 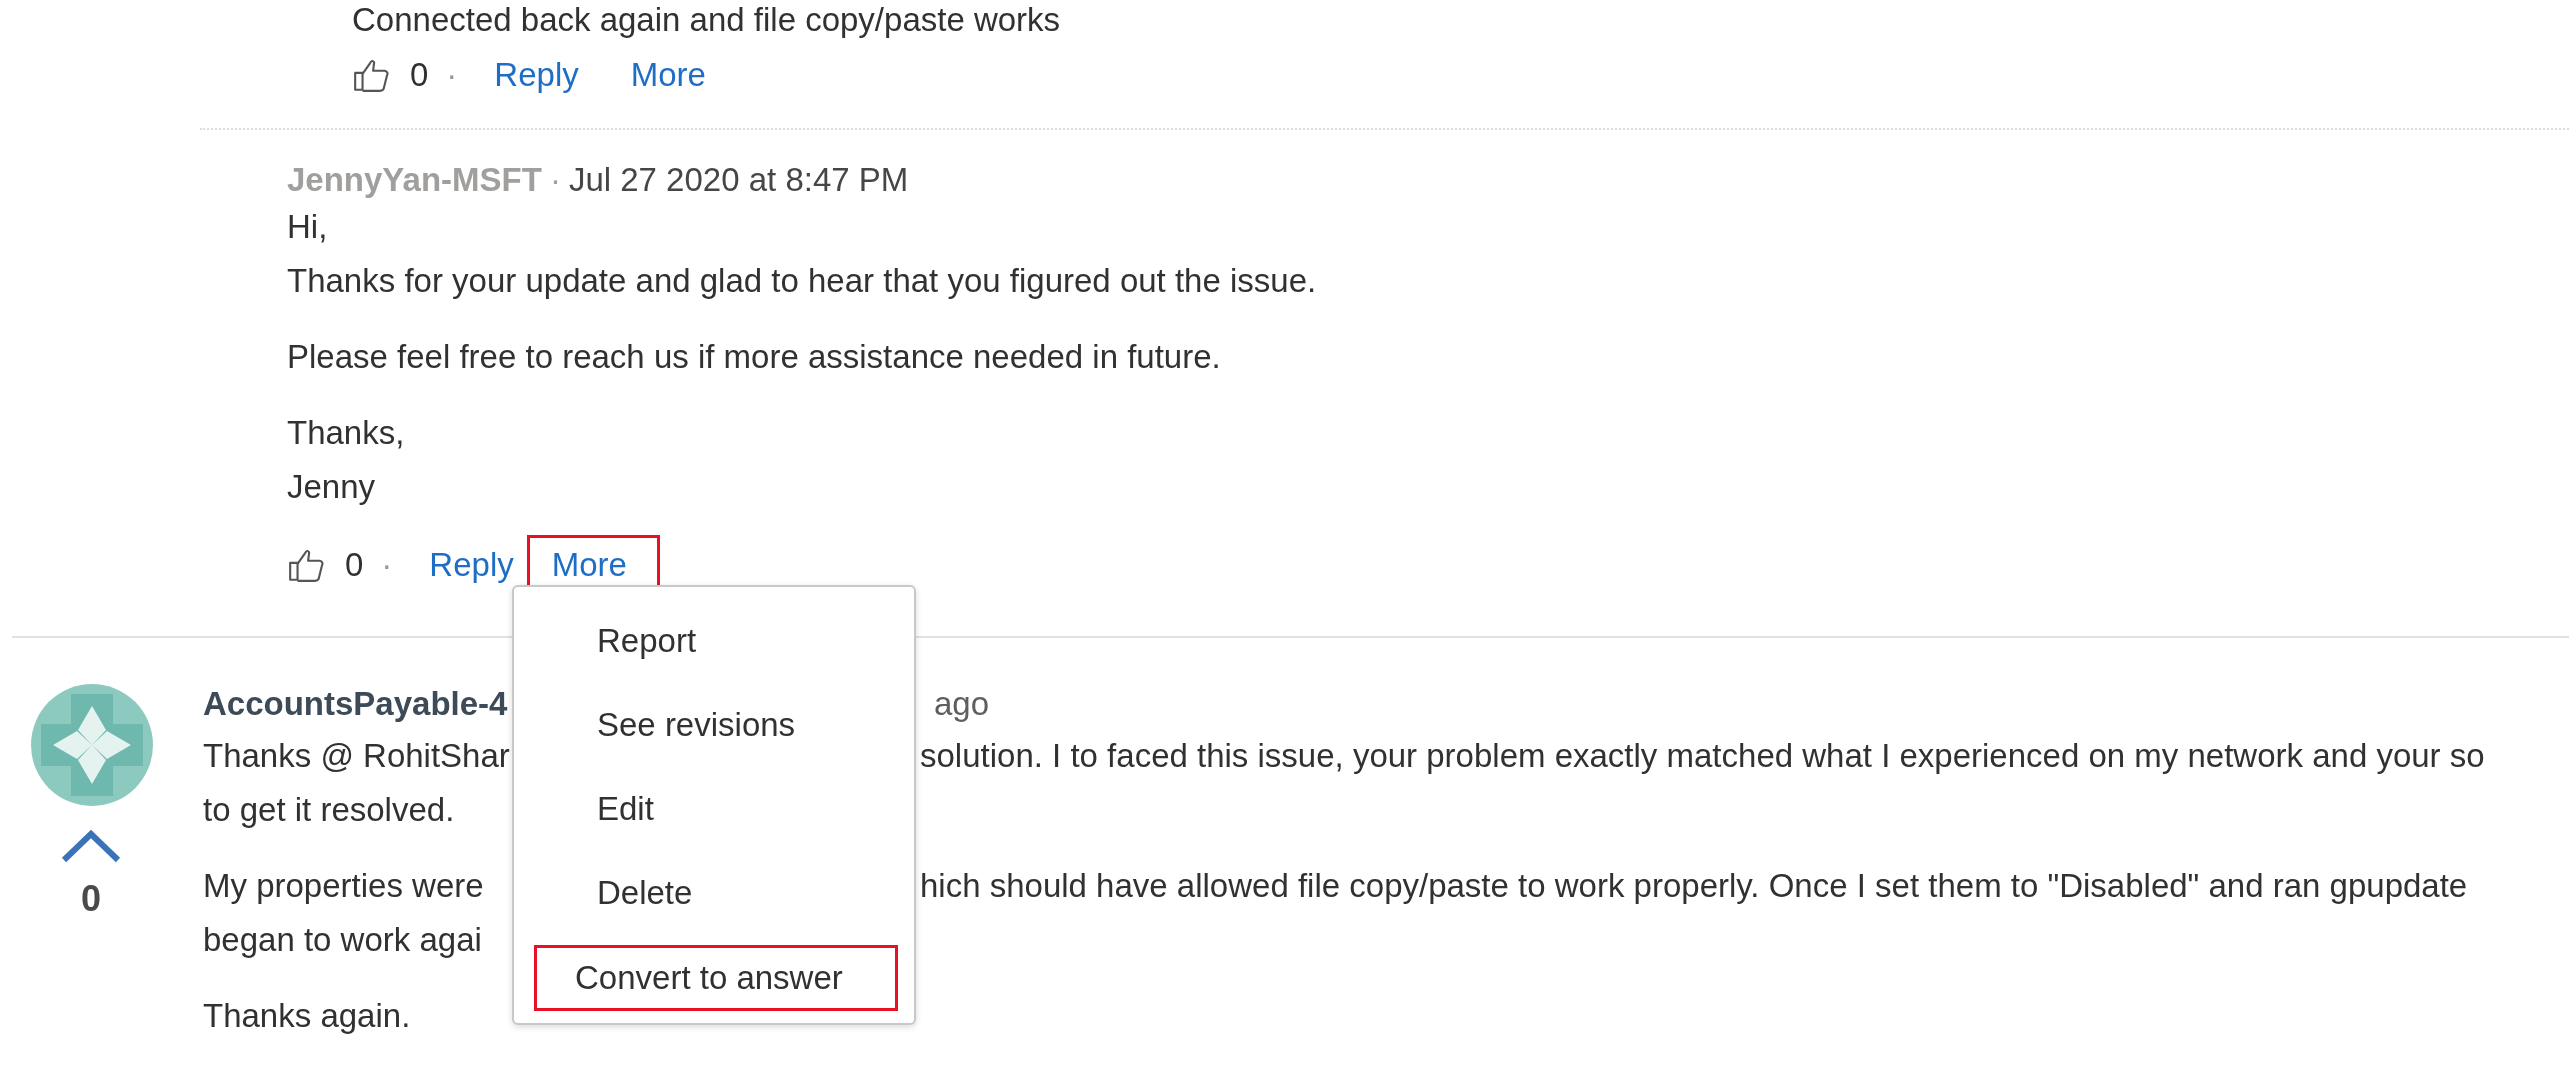 I want to click on answer-text: My properties were, so click(x=343, y=885).